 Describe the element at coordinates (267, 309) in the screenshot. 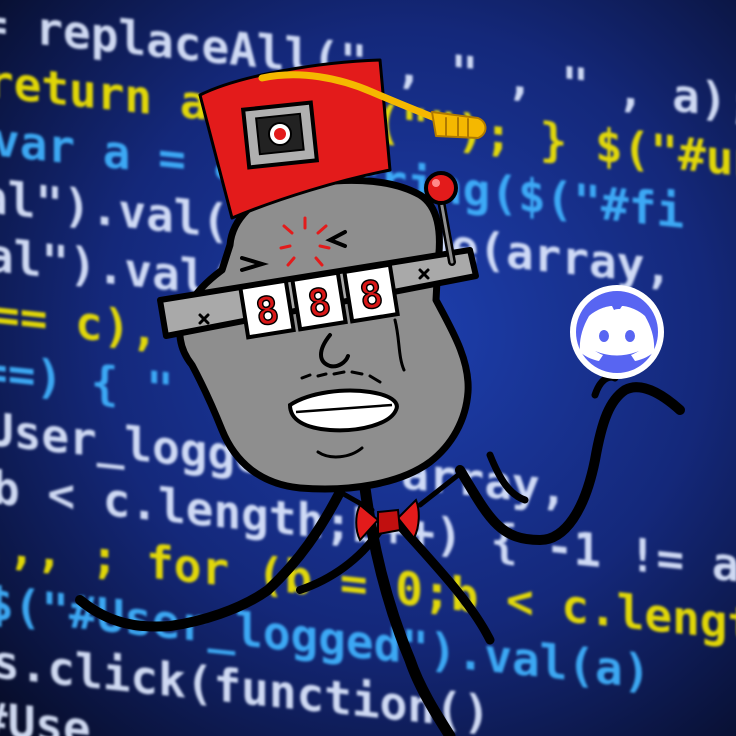

I see `slot-reel-1: 8` at that location.